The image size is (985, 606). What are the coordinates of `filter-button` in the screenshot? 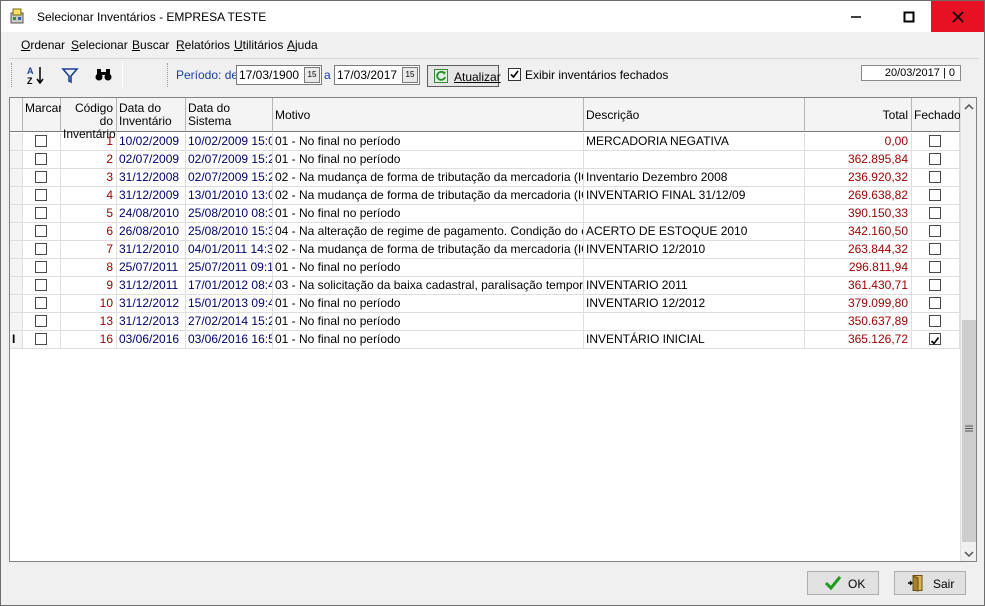 It's located at (71, 75).